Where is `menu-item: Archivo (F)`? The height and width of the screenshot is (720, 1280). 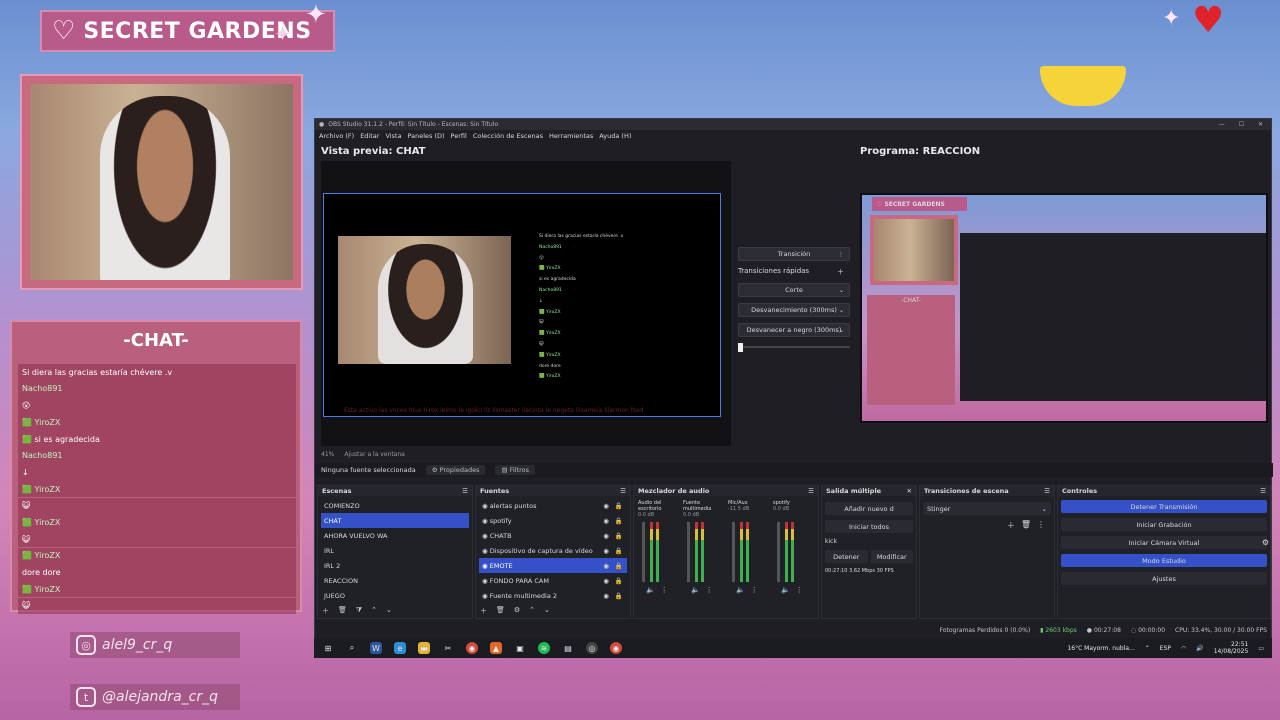 menu-item: Archivo (F) is located at coordinates (336, 136).